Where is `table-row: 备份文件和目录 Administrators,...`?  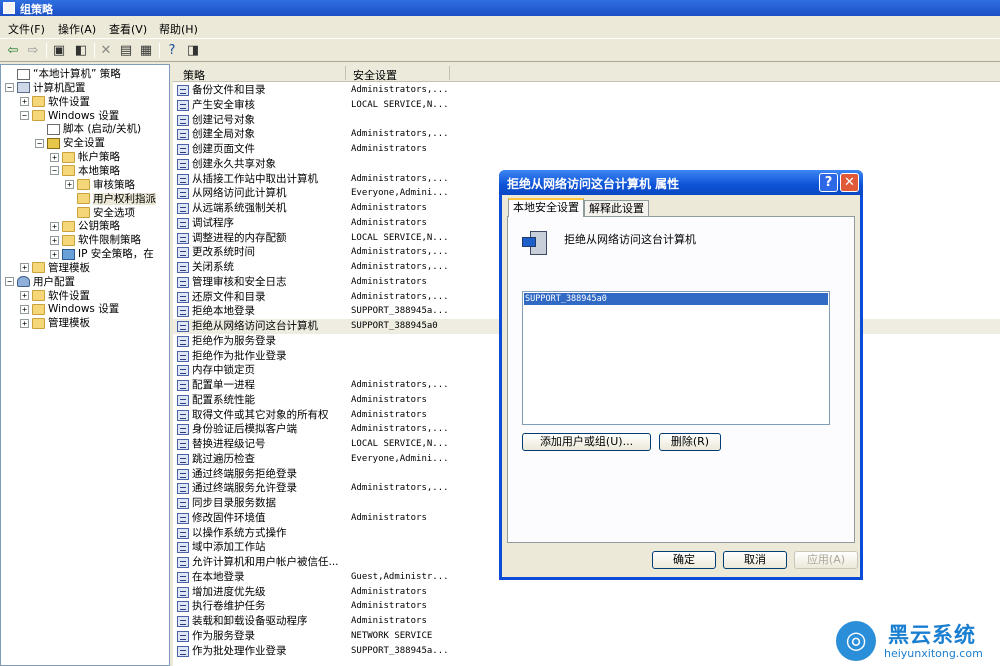 table-row: 备份文件和目录 Administrators,... is located at coordinates (586, 90).